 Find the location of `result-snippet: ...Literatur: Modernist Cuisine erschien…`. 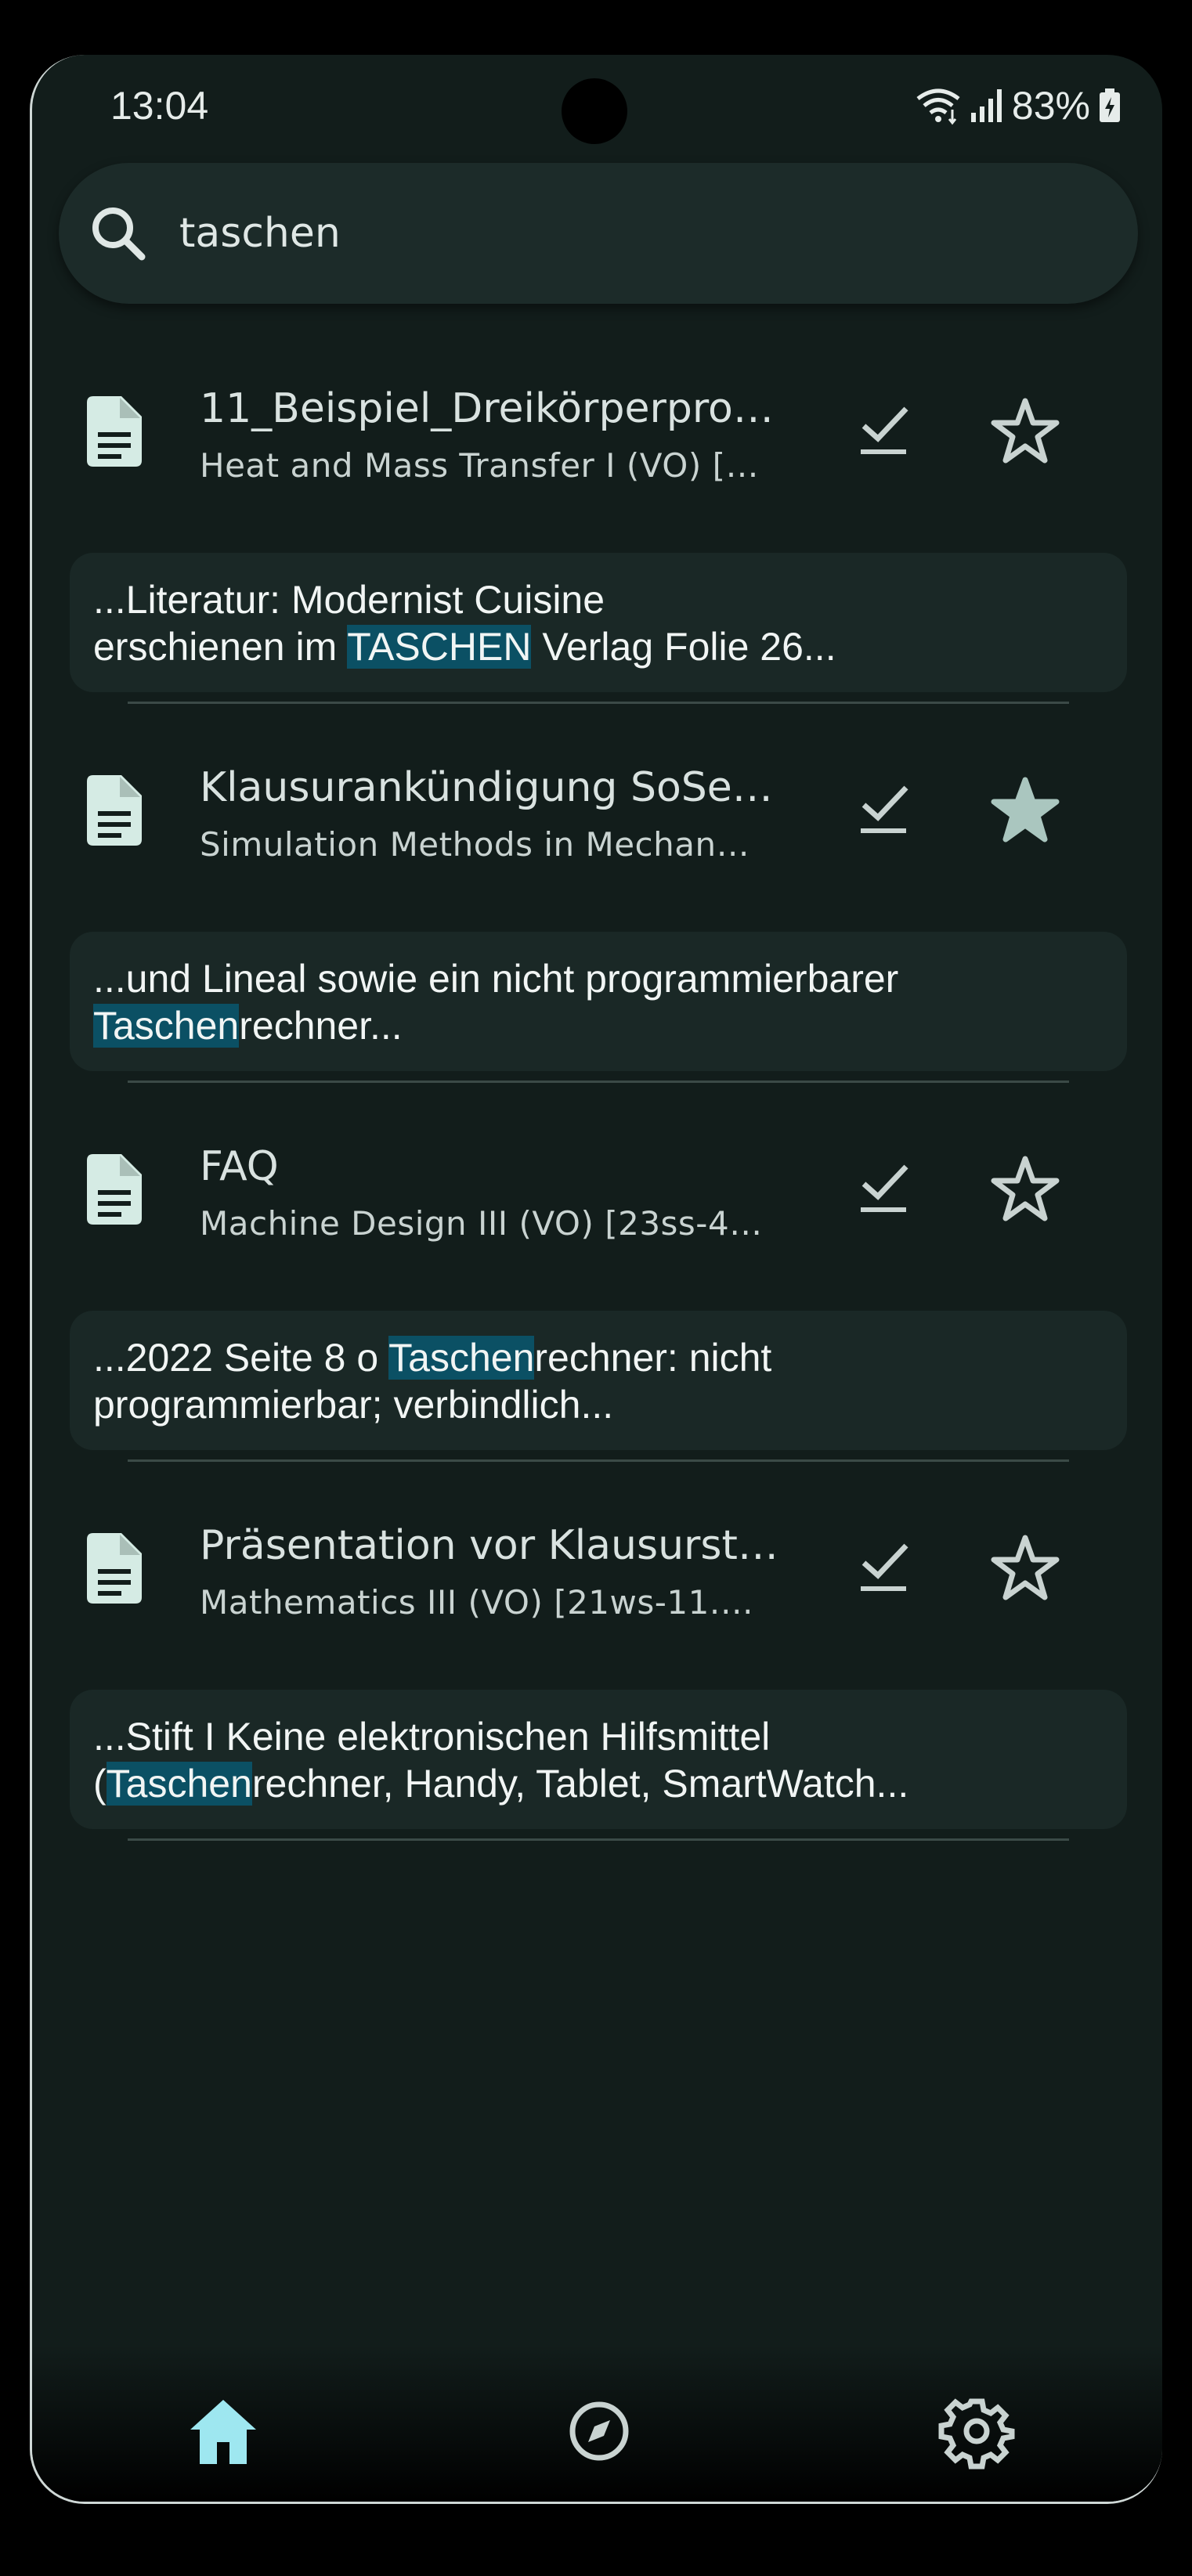

result-snippet: ...Literatur: Modernist Cuisine erschien… is located at coordinates (598, 622).